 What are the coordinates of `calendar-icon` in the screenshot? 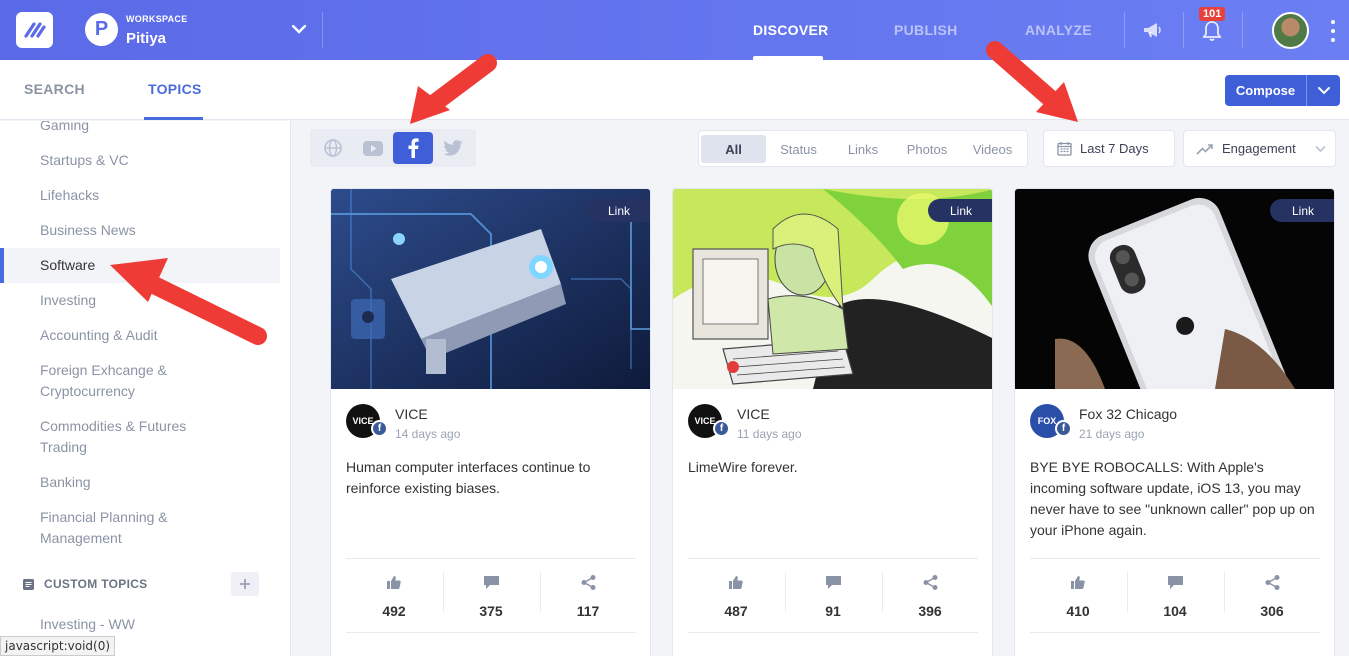 It's located at (1064, 149).